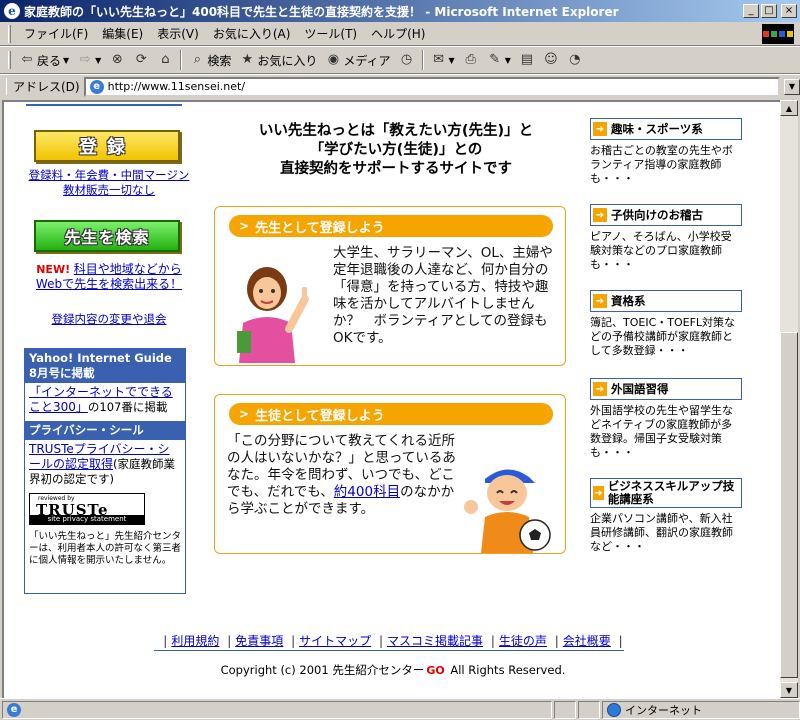  What do you see at coordinates (789, 505) in the screenshot?
I see `scroll-thumb` at bounding box center [789, 505].